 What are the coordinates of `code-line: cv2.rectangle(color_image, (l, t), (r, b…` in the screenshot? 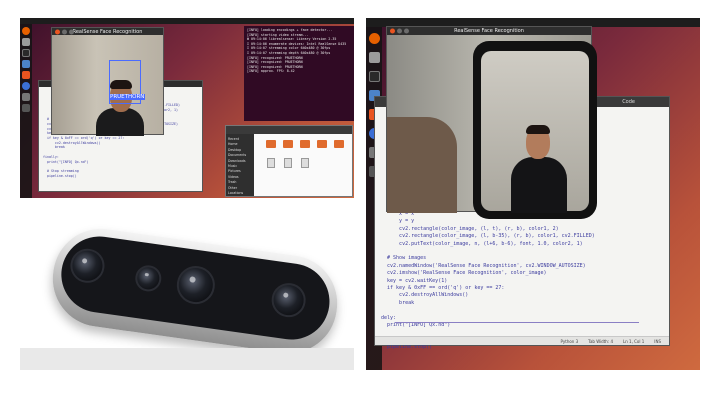 It's located at (470, 228).